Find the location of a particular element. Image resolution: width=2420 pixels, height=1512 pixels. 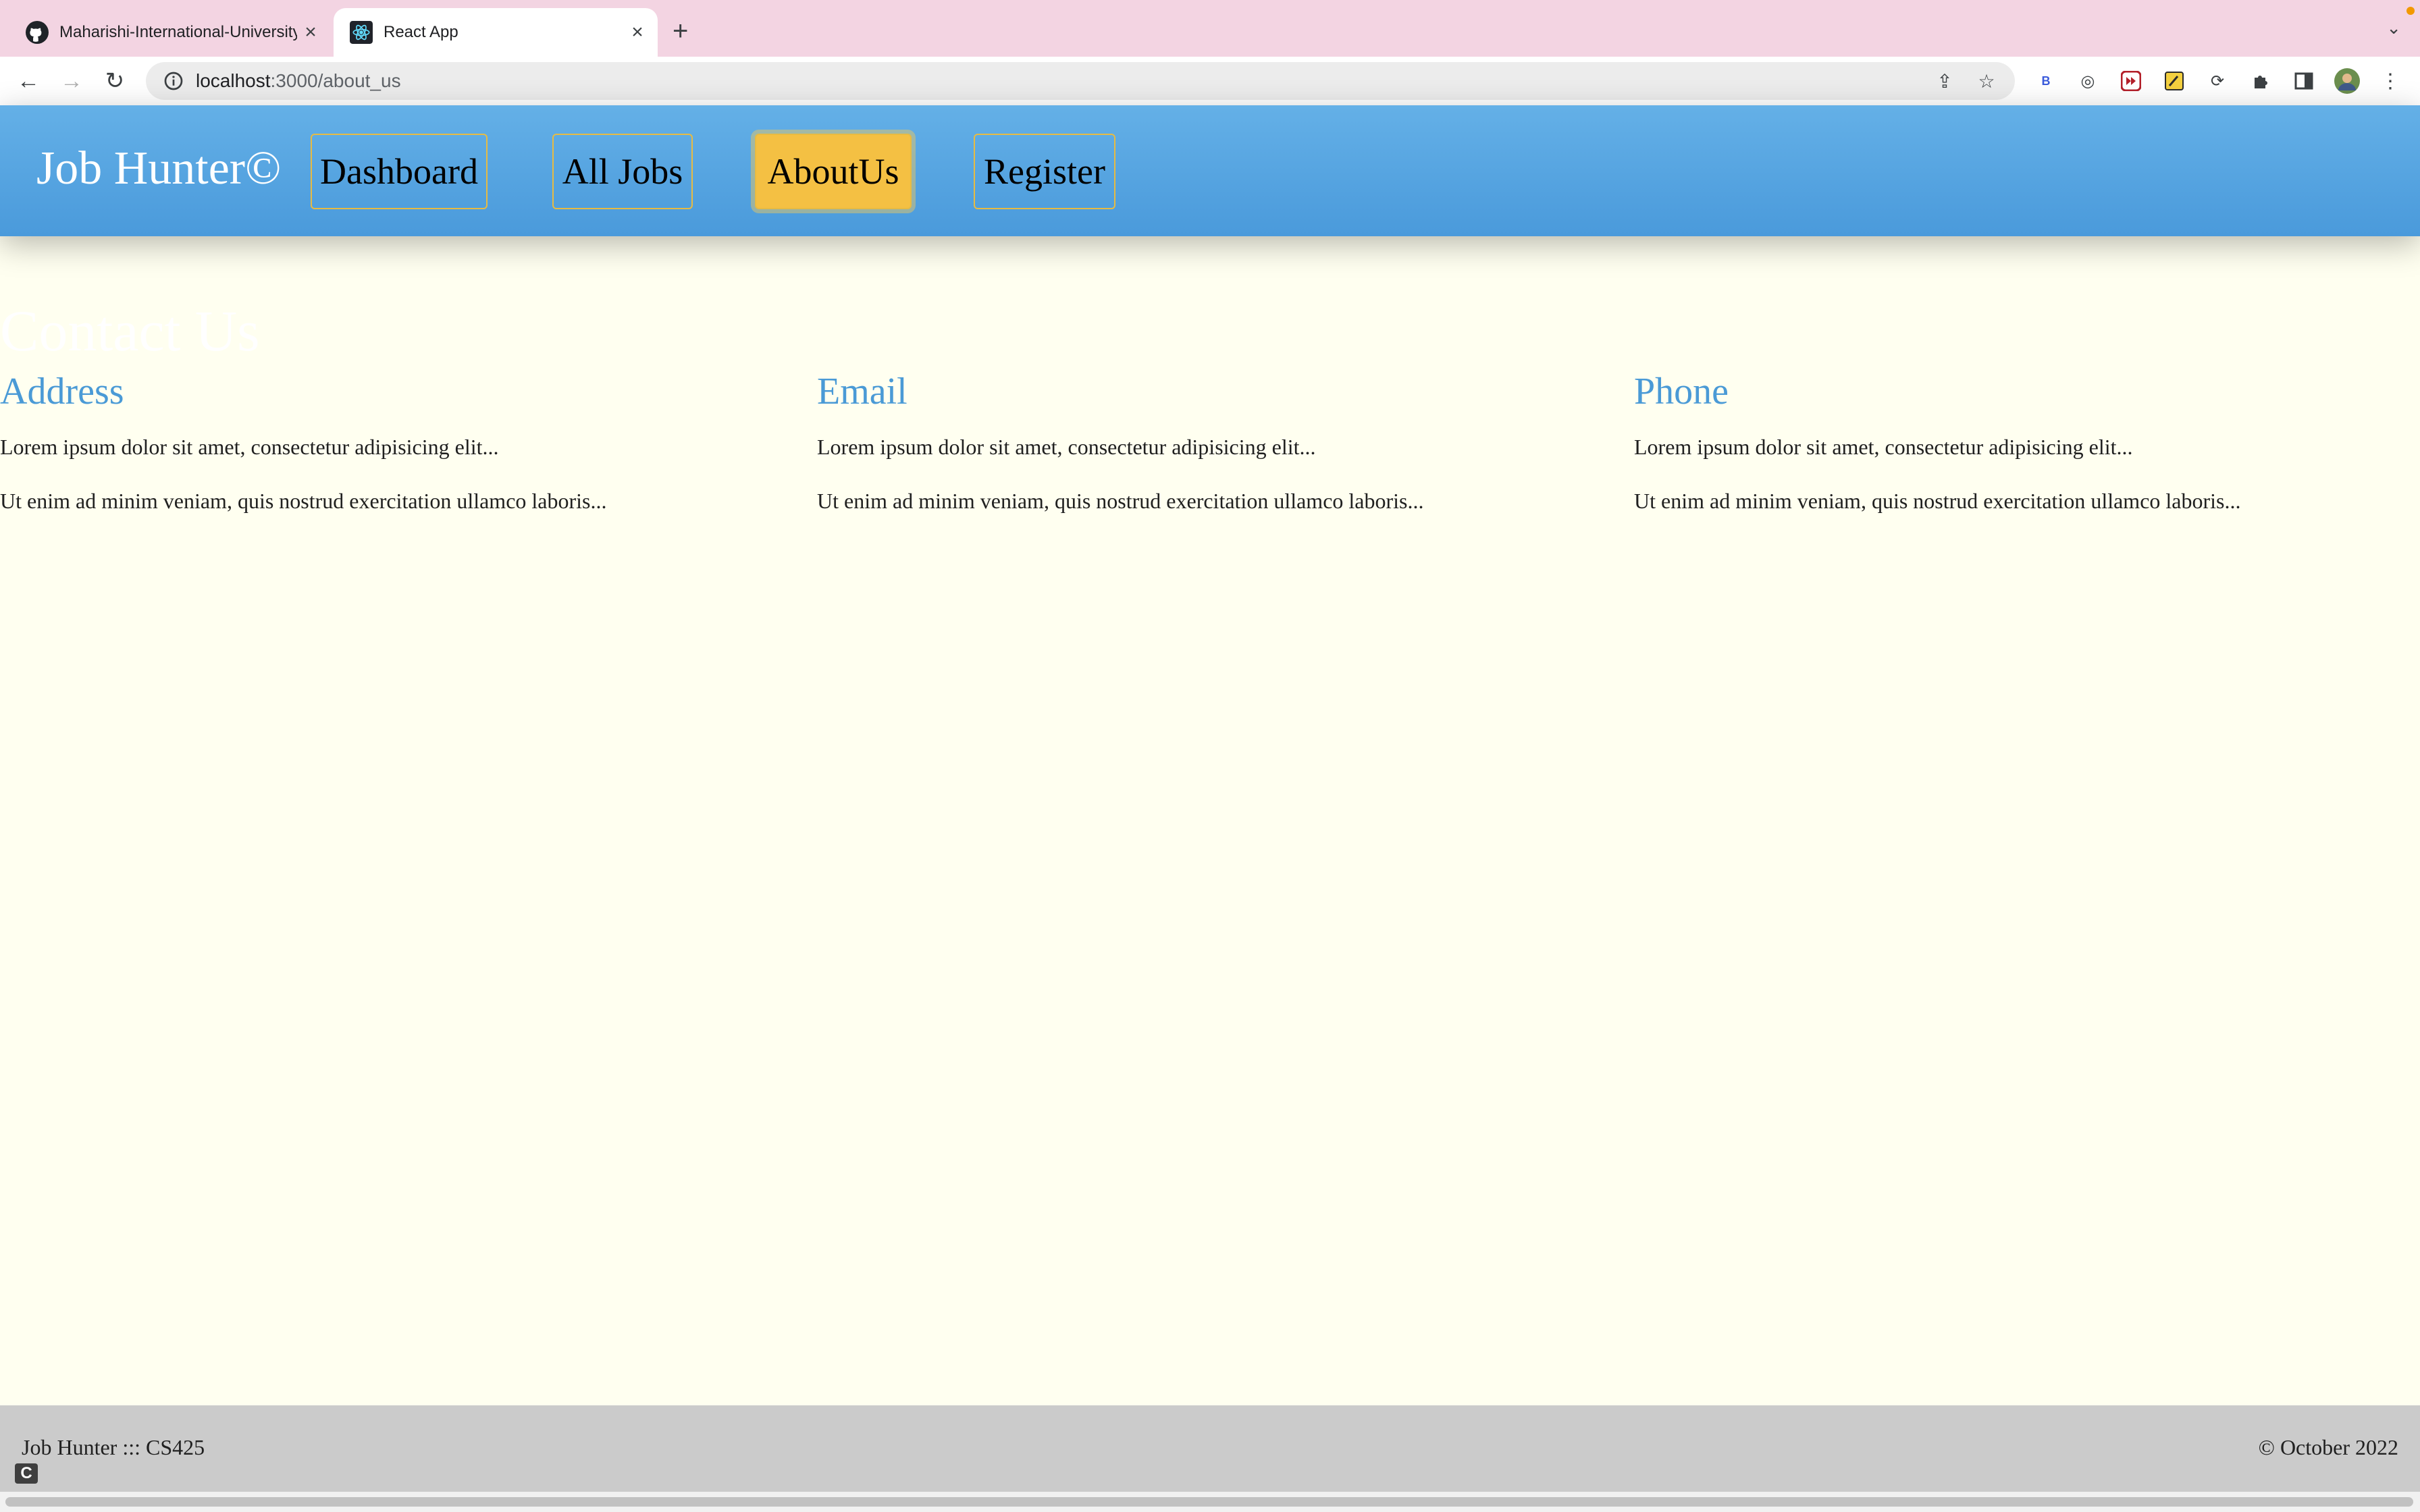

url-text: localhost:3000/about_us is located at coordinates (1063, 81).